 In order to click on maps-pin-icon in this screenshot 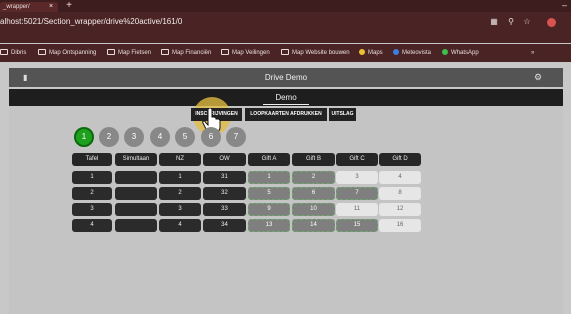, I will do `click(362, 52)`.